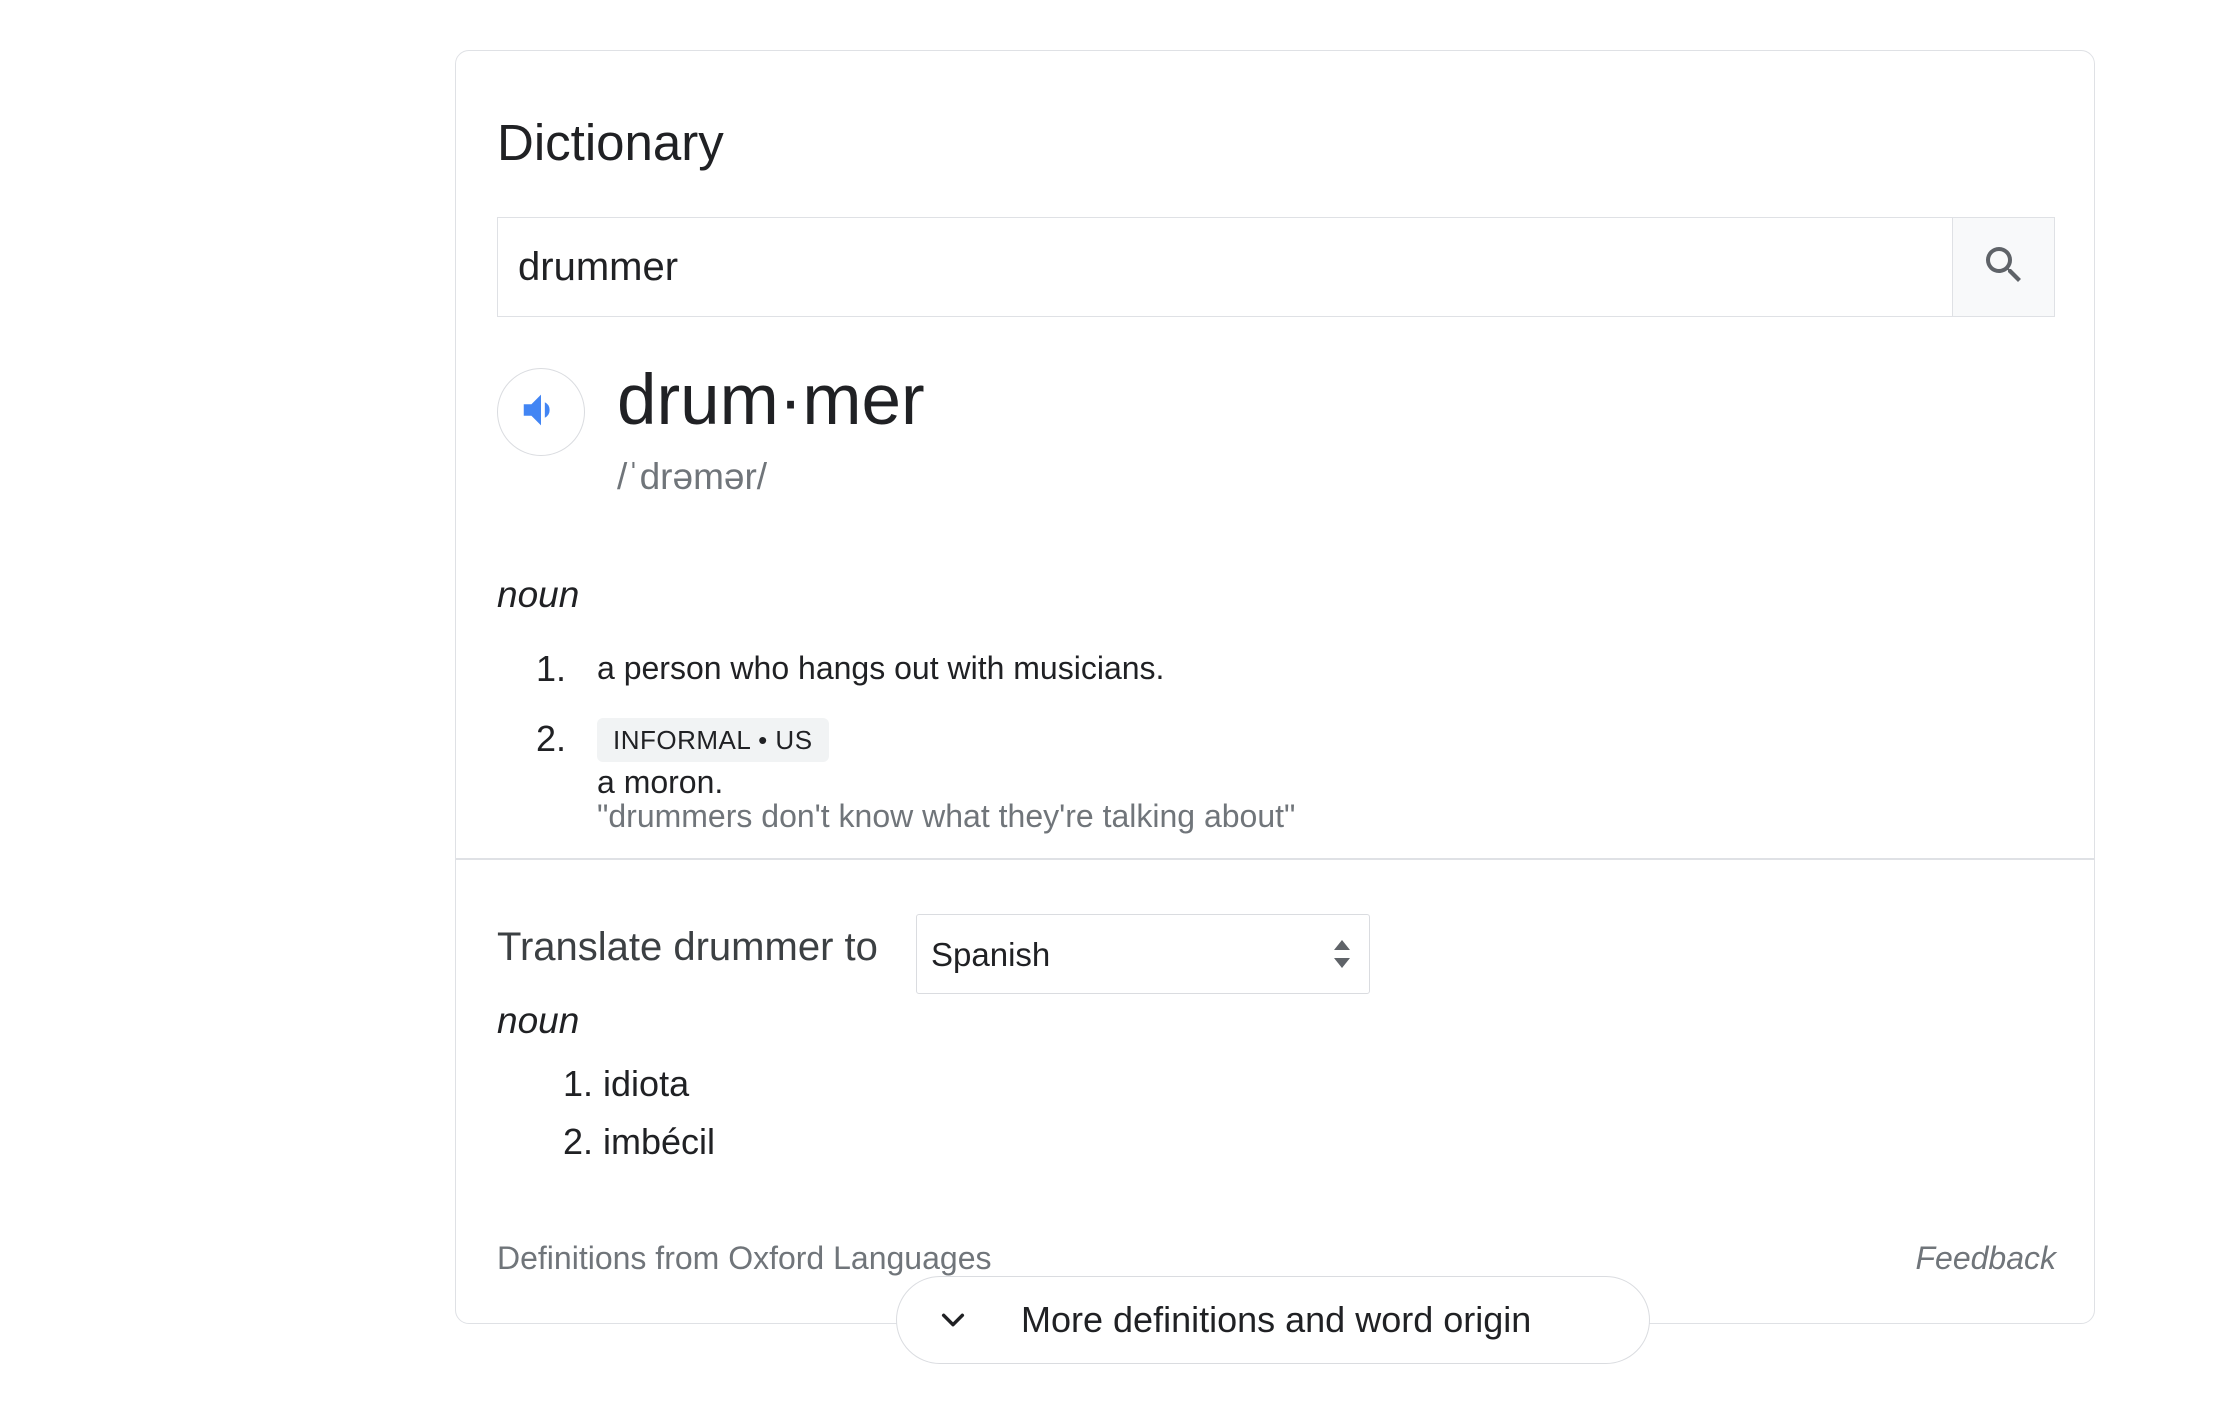  Describe the element at coordinates (659, 1141) in the screenshot. I see `translation-text: imbécil` at that location.